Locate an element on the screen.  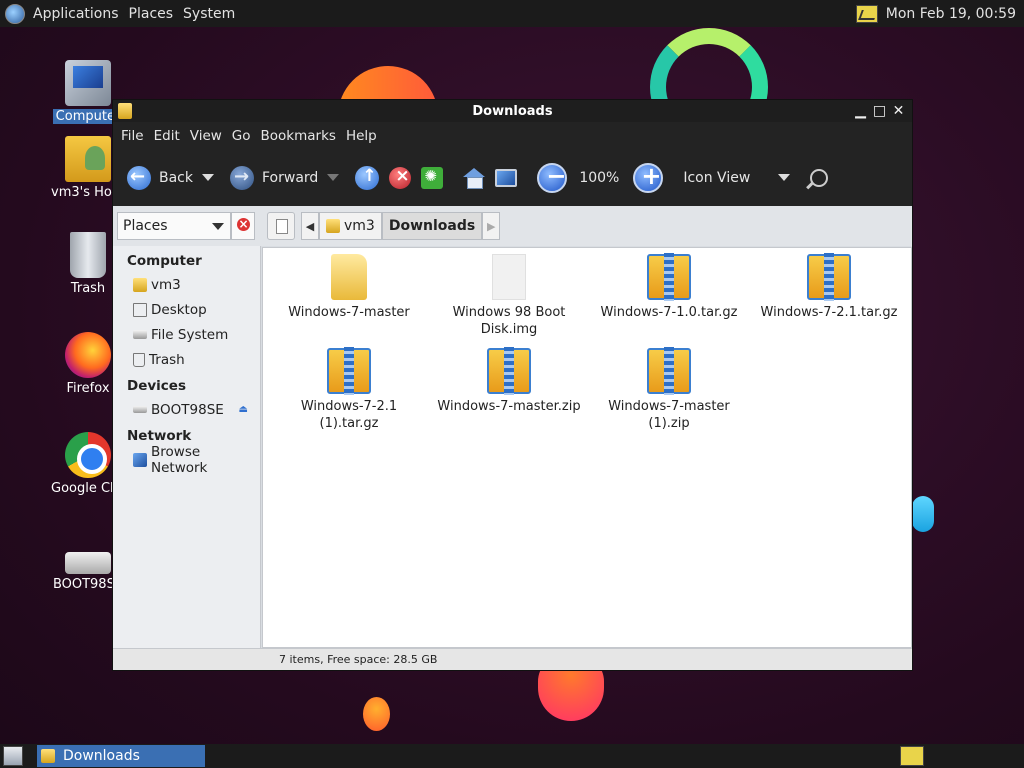
stop-button is located at coordinates (400, 178).